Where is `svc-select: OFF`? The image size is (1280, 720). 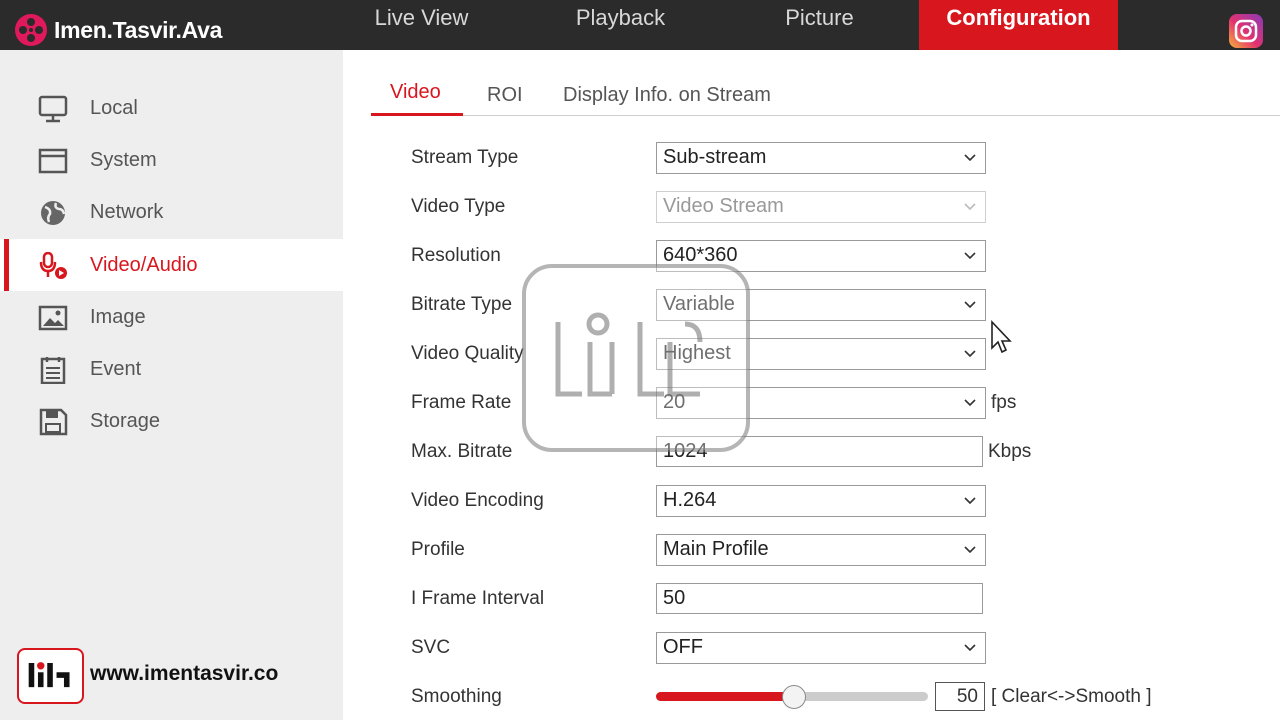
svc-select: OFF is located at coordinates (821, 648).